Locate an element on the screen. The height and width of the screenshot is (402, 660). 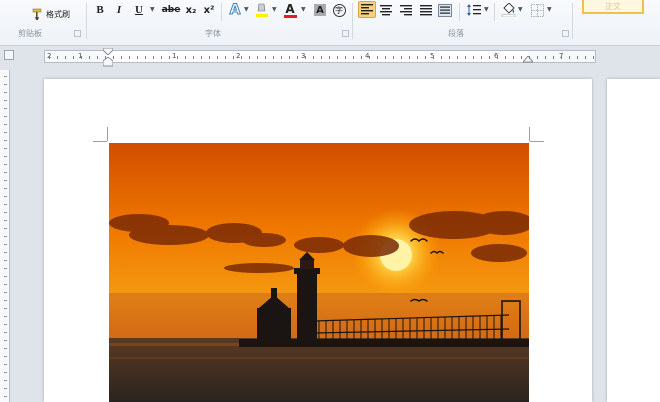
style-normal-label: 正文 is located at coordinates (613, 6).